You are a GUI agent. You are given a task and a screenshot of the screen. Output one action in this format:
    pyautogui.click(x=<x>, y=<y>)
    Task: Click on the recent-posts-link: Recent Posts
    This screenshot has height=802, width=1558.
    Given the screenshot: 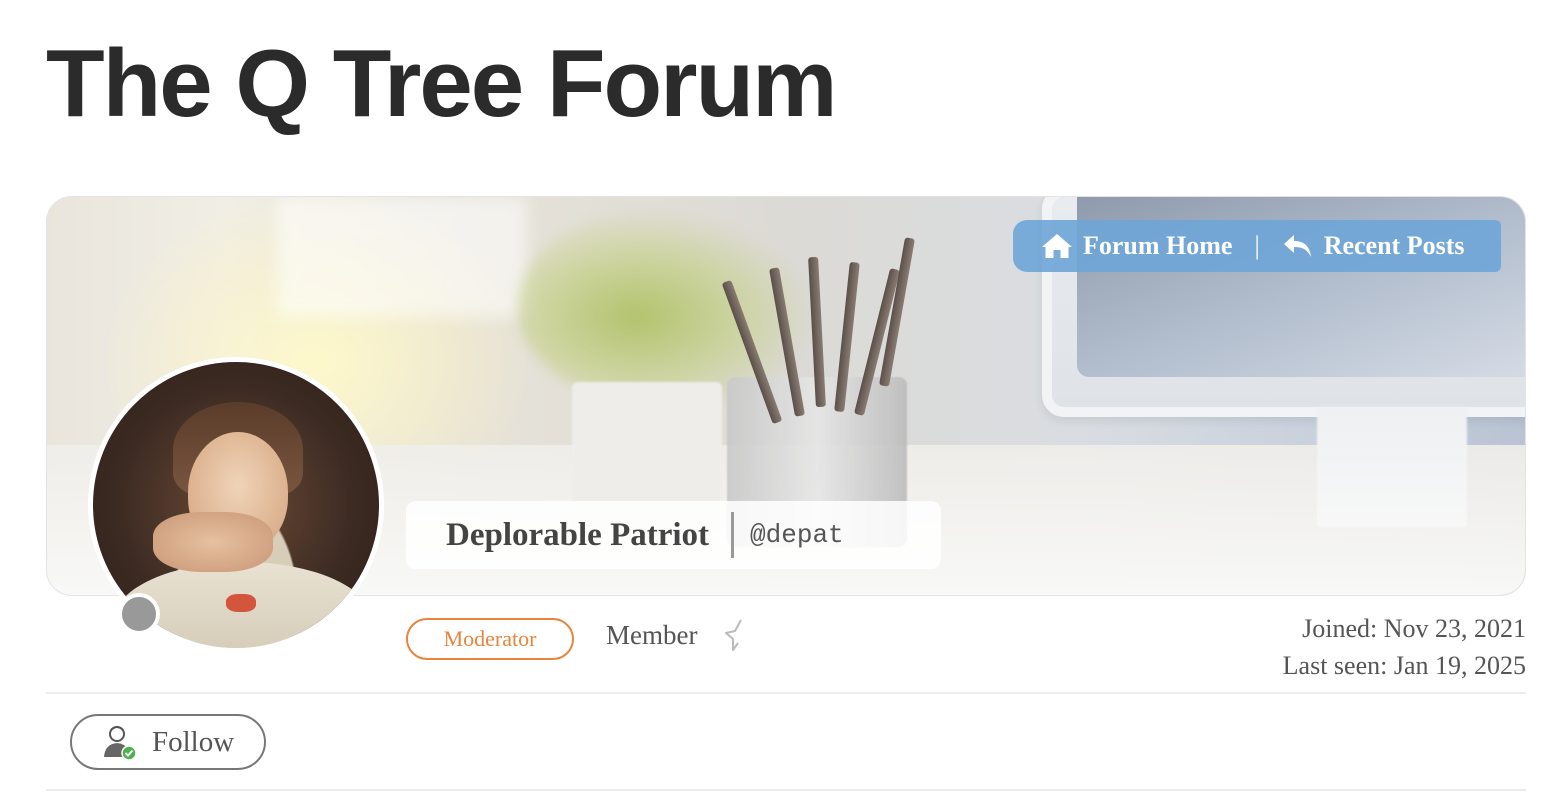 What is the action you would take?
    pyautogui.click(x=1373, y=246)
    